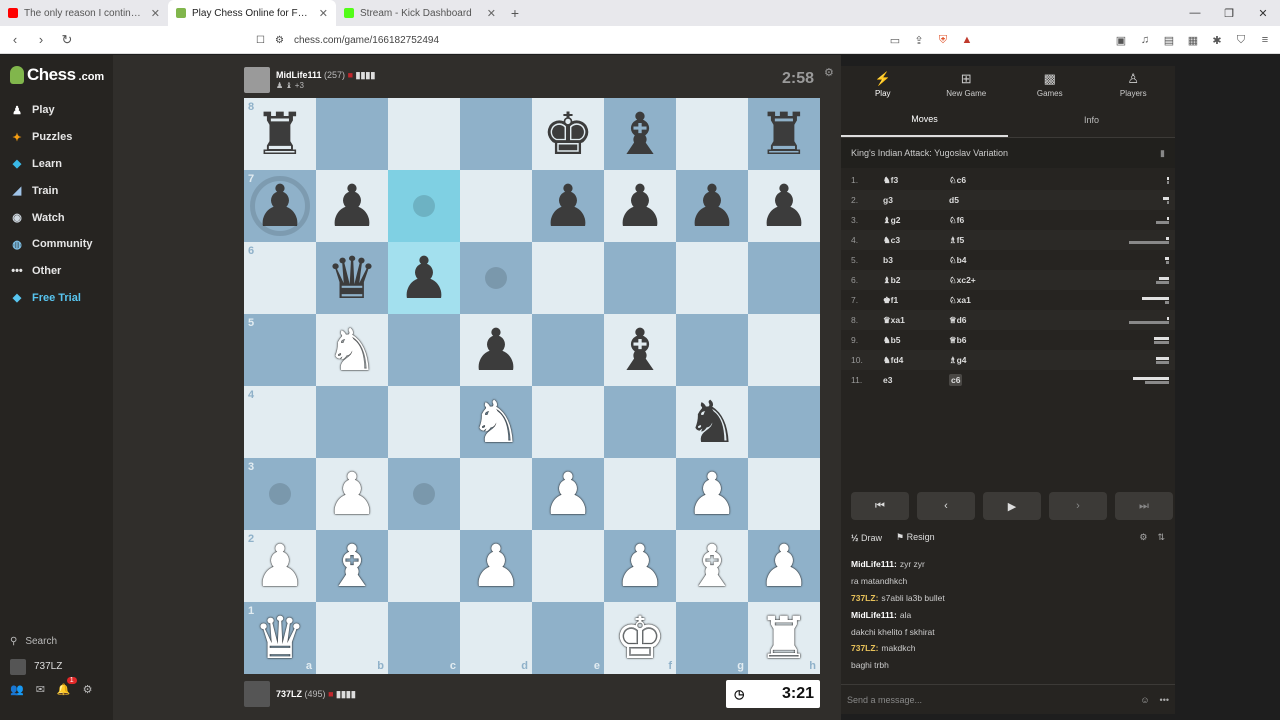  I want to click on sidebar-item-puzzles: ✦ Puzzles, so click(56, 137).